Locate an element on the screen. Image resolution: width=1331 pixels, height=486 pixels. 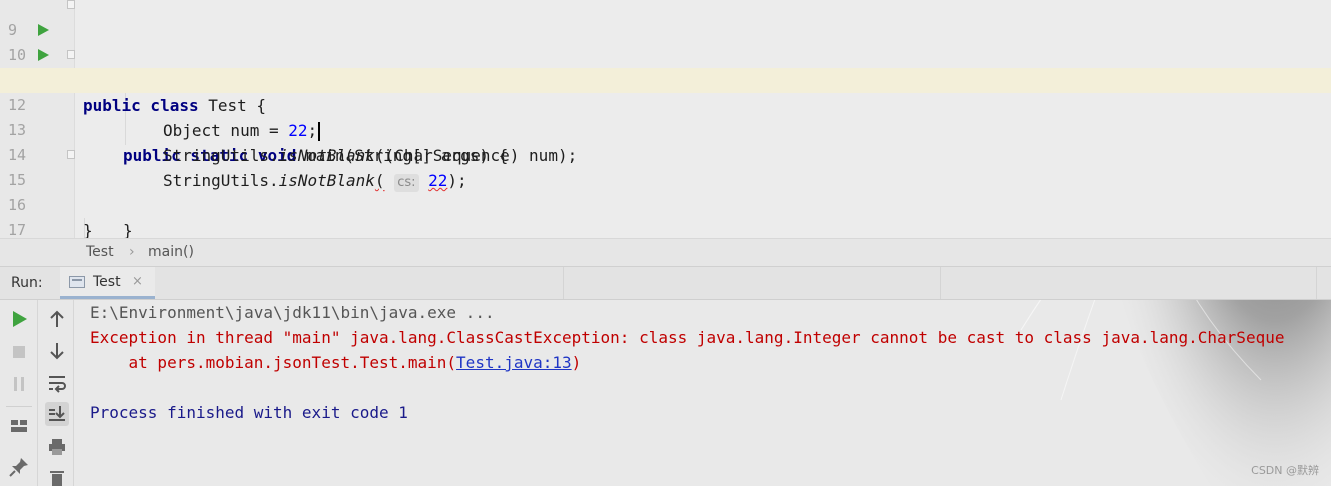
pin-icon is located at coordinates (19, 467).